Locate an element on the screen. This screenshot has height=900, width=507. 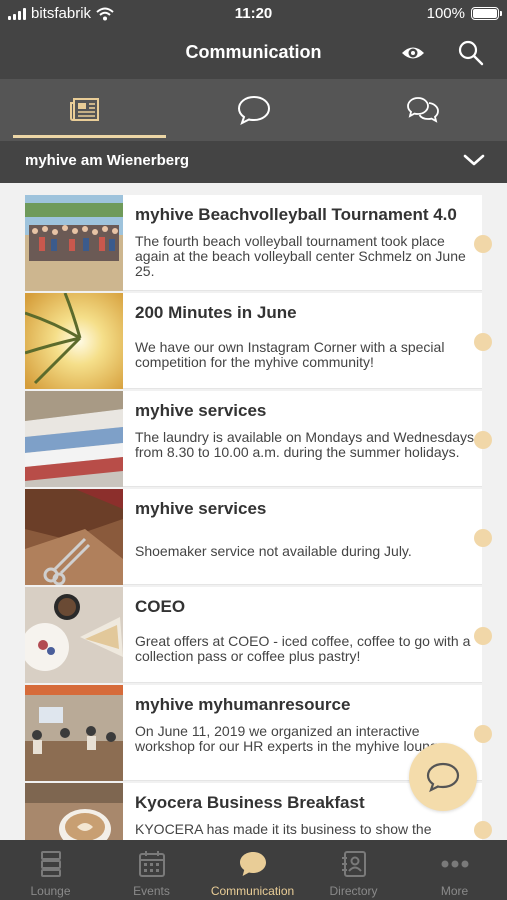
bottom-nav-label: Lounge is located at coordinates (50, 891).